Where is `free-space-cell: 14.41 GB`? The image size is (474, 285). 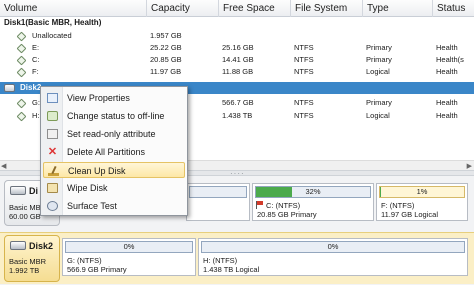 free-space-cell: 14.41 GB is located at coordinates (238, 59).